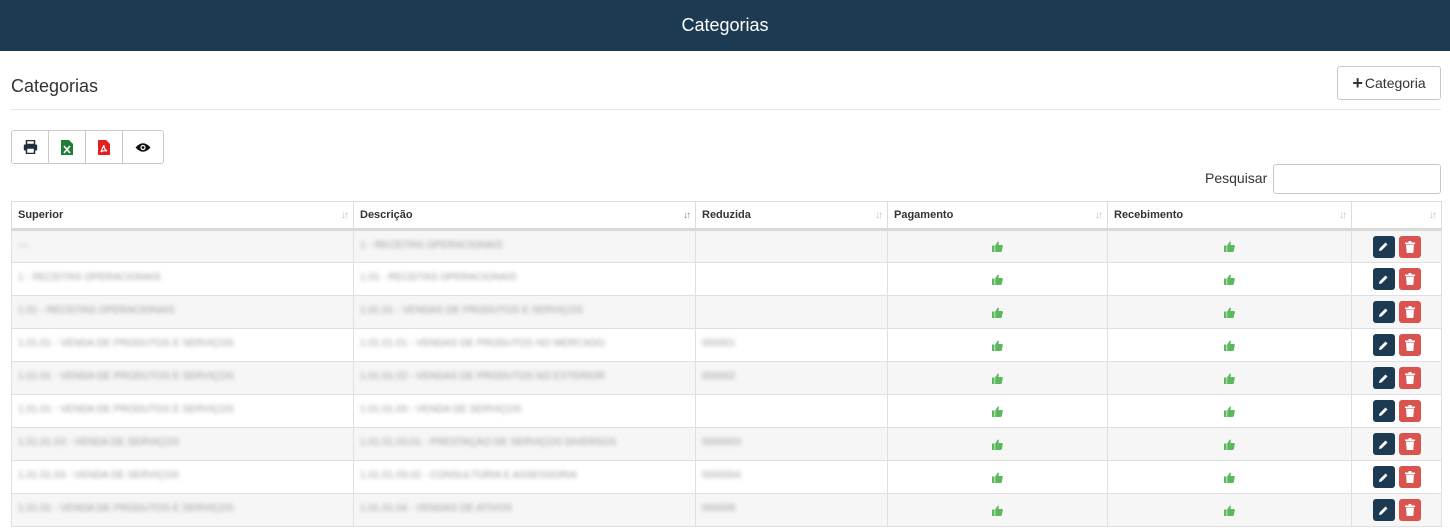 Image resolution: width=1450 pixels, height=532 pixels. I want to click on plus-icon: +, so click(1357, 83).